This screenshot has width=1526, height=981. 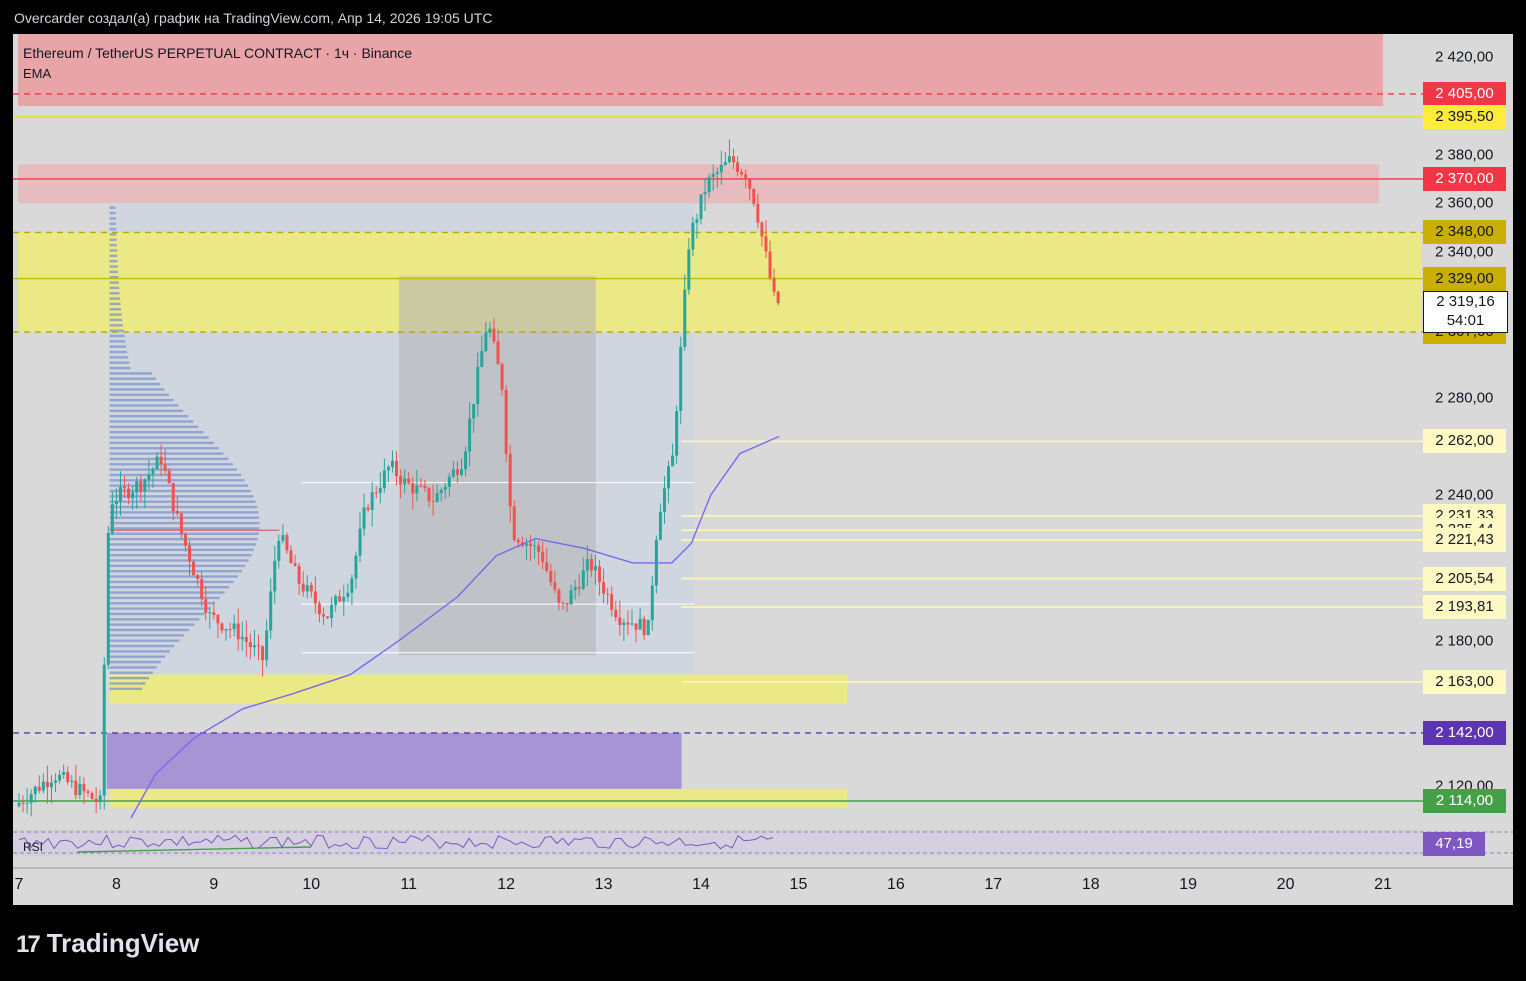 I want to click on rsi-indicator-label: RSI, so click(x=33, y=847).